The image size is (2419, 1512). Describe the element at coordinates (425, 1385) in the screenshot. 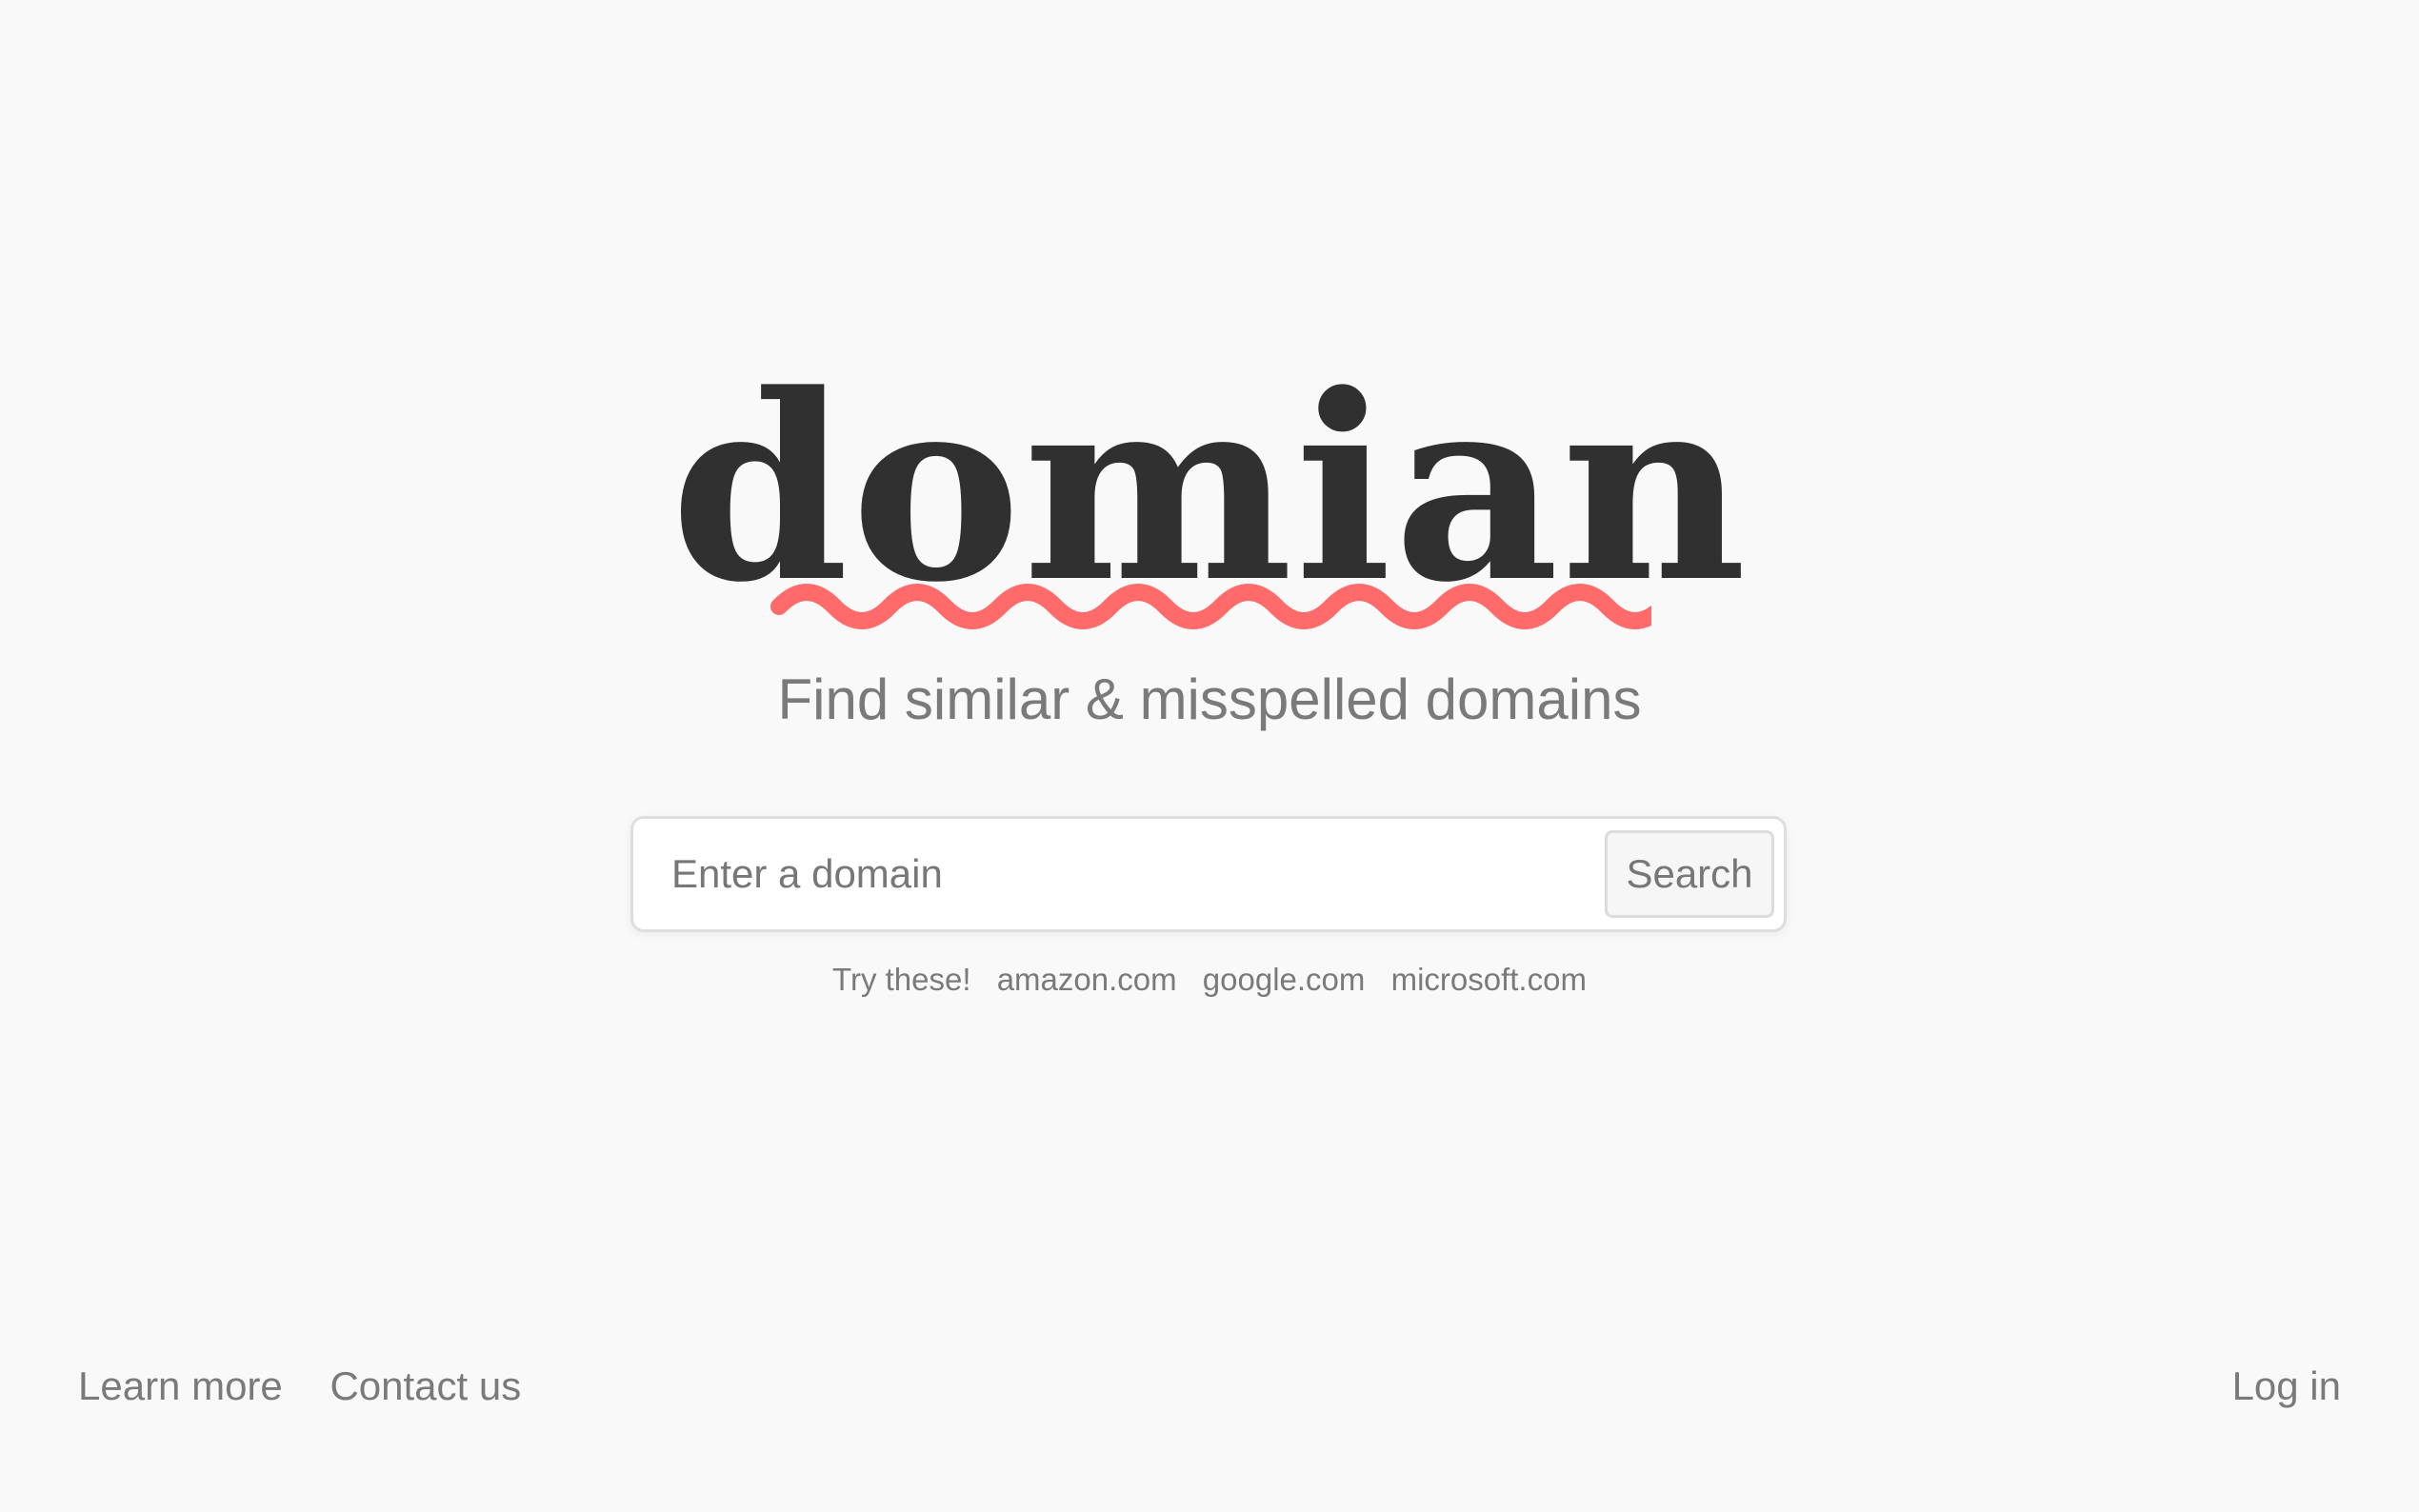

I see `contact-us-link: Contact us` at that location.